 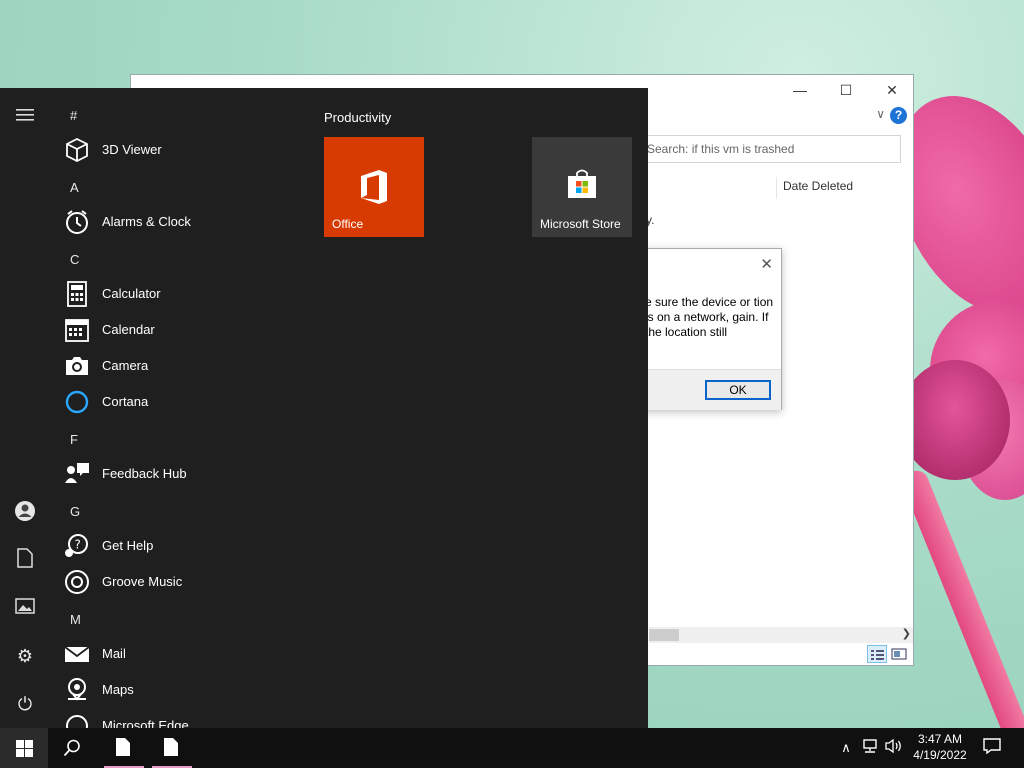 I want to click on help-icon: ?, so click(x=898, y=115).